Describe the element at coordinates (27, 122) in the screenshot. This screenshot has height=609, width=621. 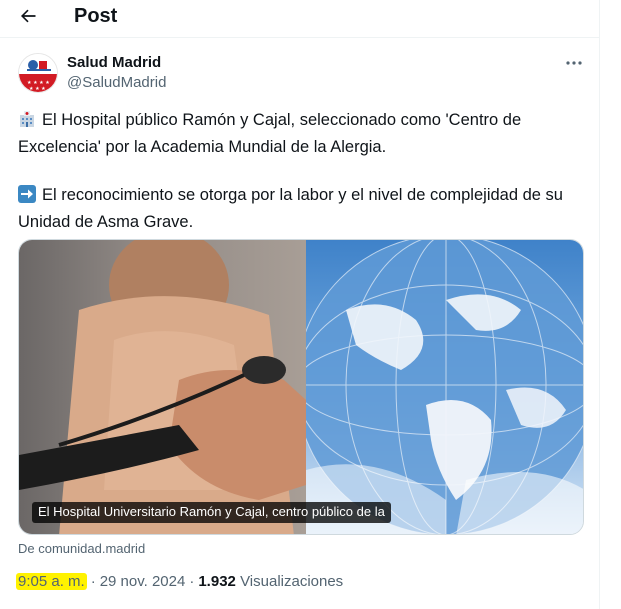
I see `hospital-icon` at that location.